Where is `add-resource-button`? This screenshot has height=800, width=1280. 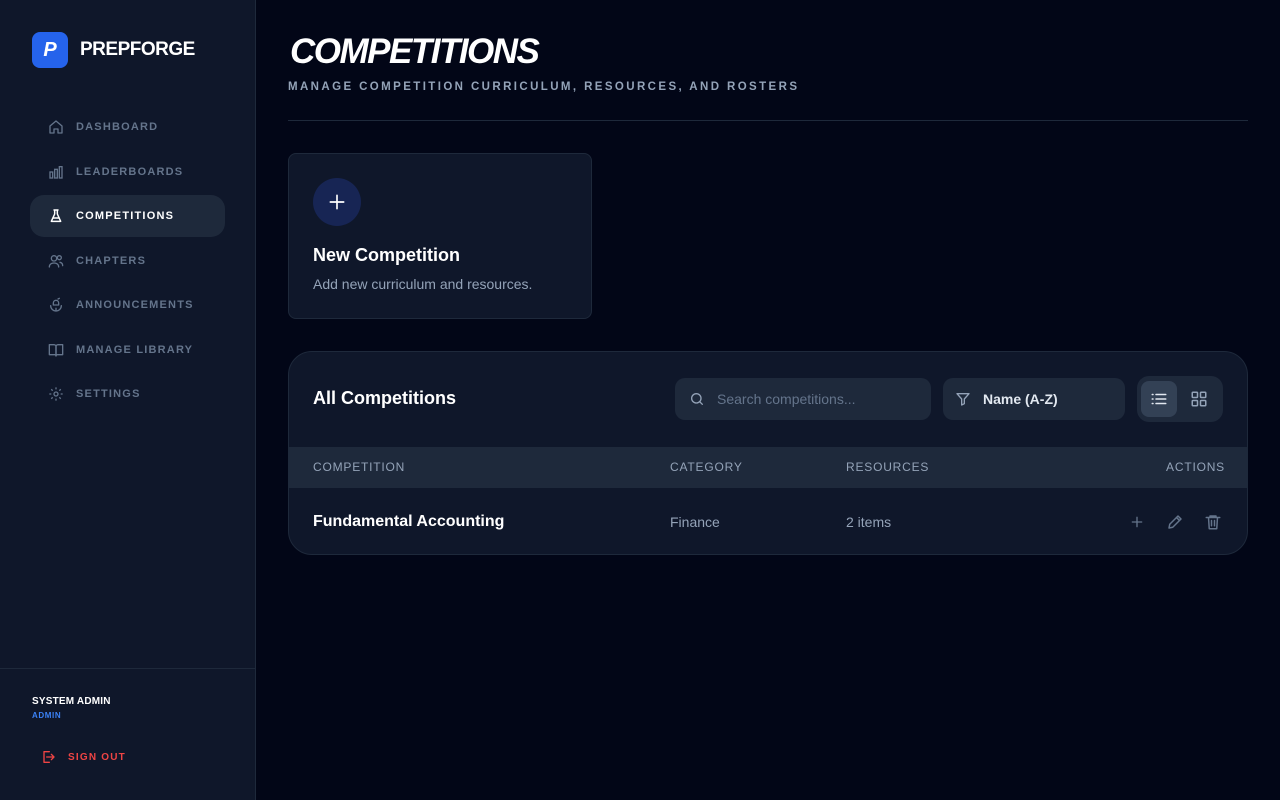
add-resource-button is located at coordinates (1137, 522).